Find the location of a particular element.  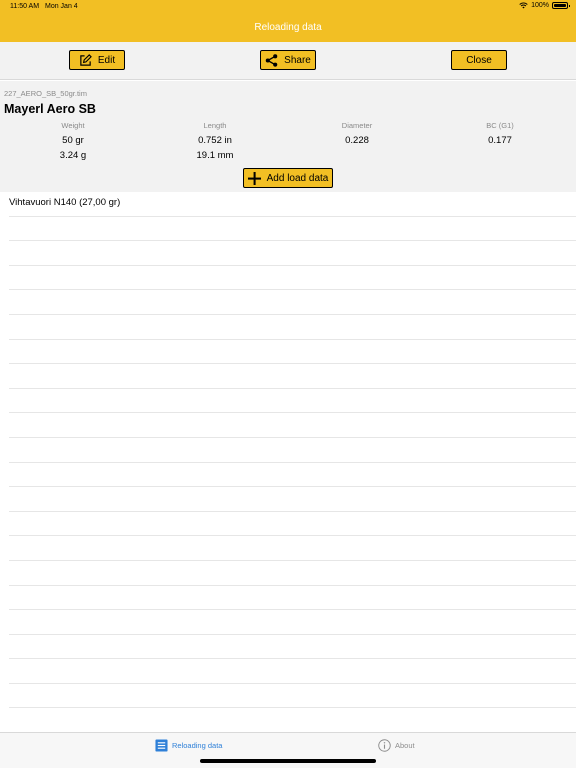

toolbar: Edit Share Close is located at coordinates (288, 61).